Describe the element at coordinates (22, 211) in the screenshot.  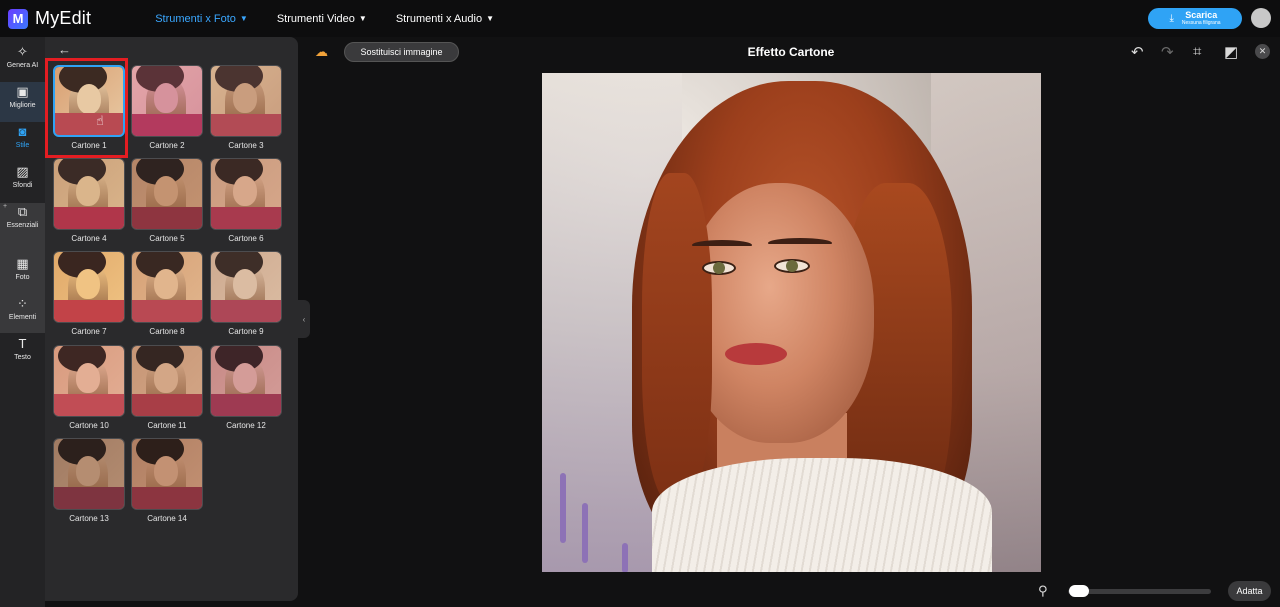
I see `crop-layers-icon: ⧉` at that location.